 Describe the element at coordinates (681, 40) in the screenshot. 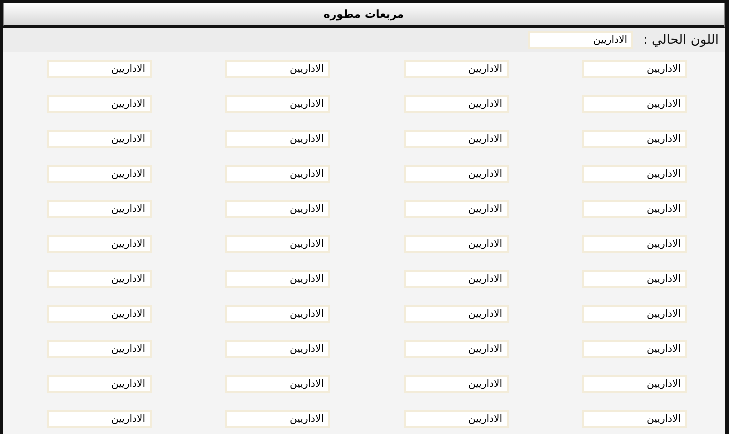

I see `current-color-label: اللون الحالي :` at that location.